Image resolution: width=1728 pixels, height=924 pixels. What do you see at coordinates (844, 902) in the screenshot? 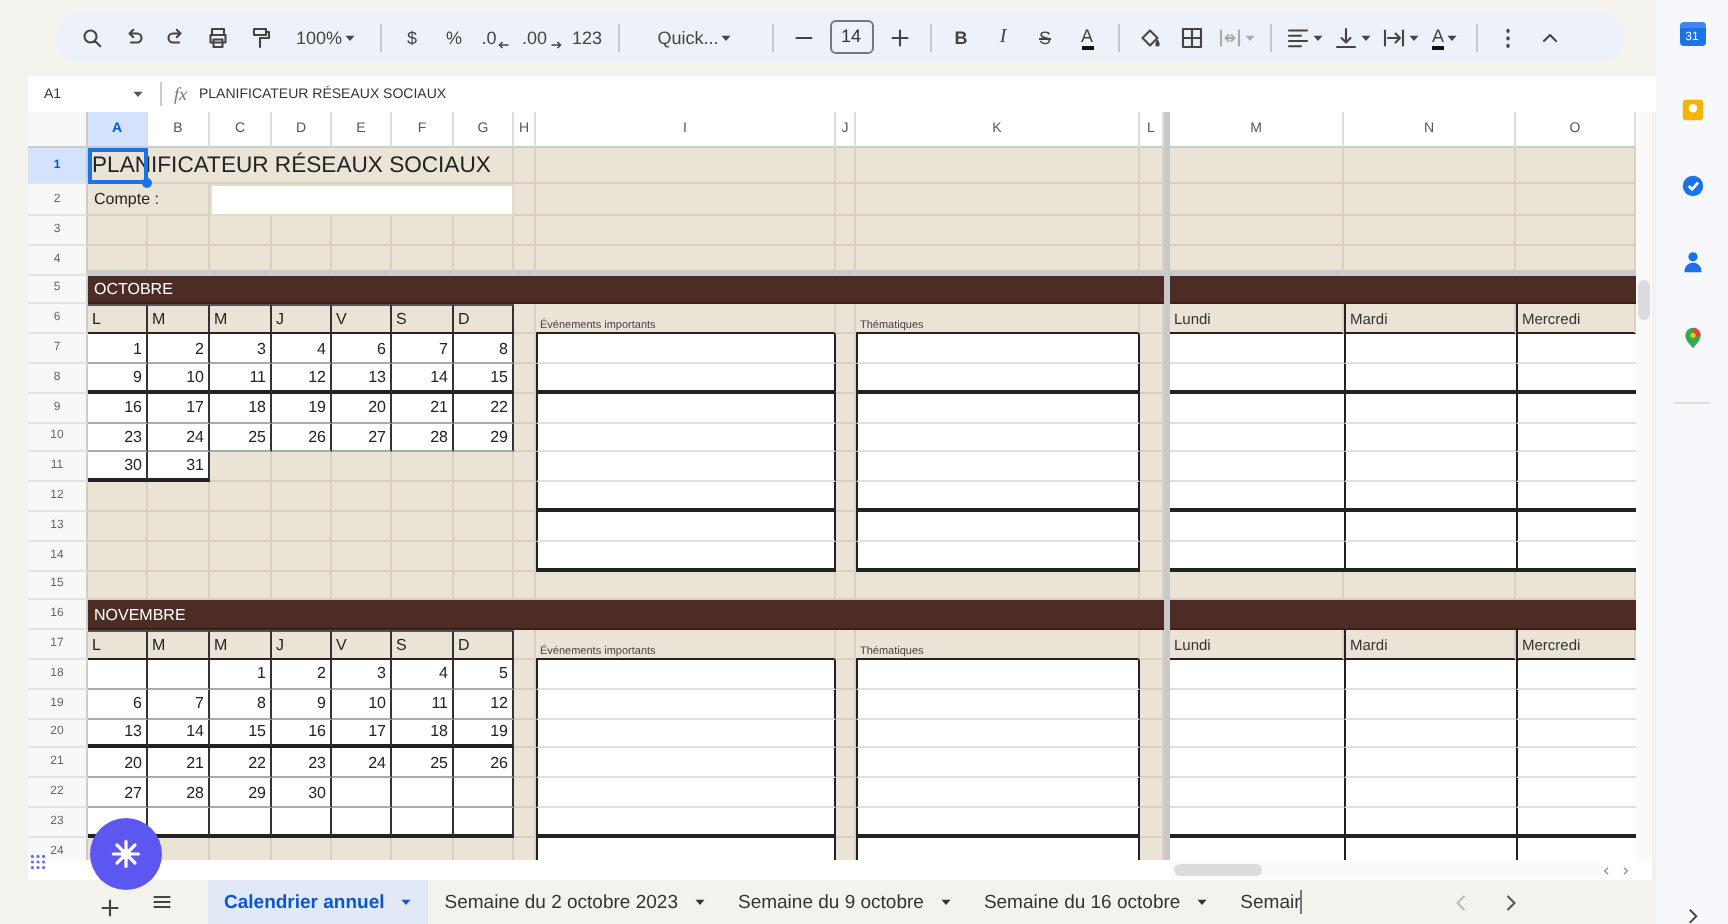
I see `sheet-tab: Semaine du 9 octobre` at bounding box center [844, 902].